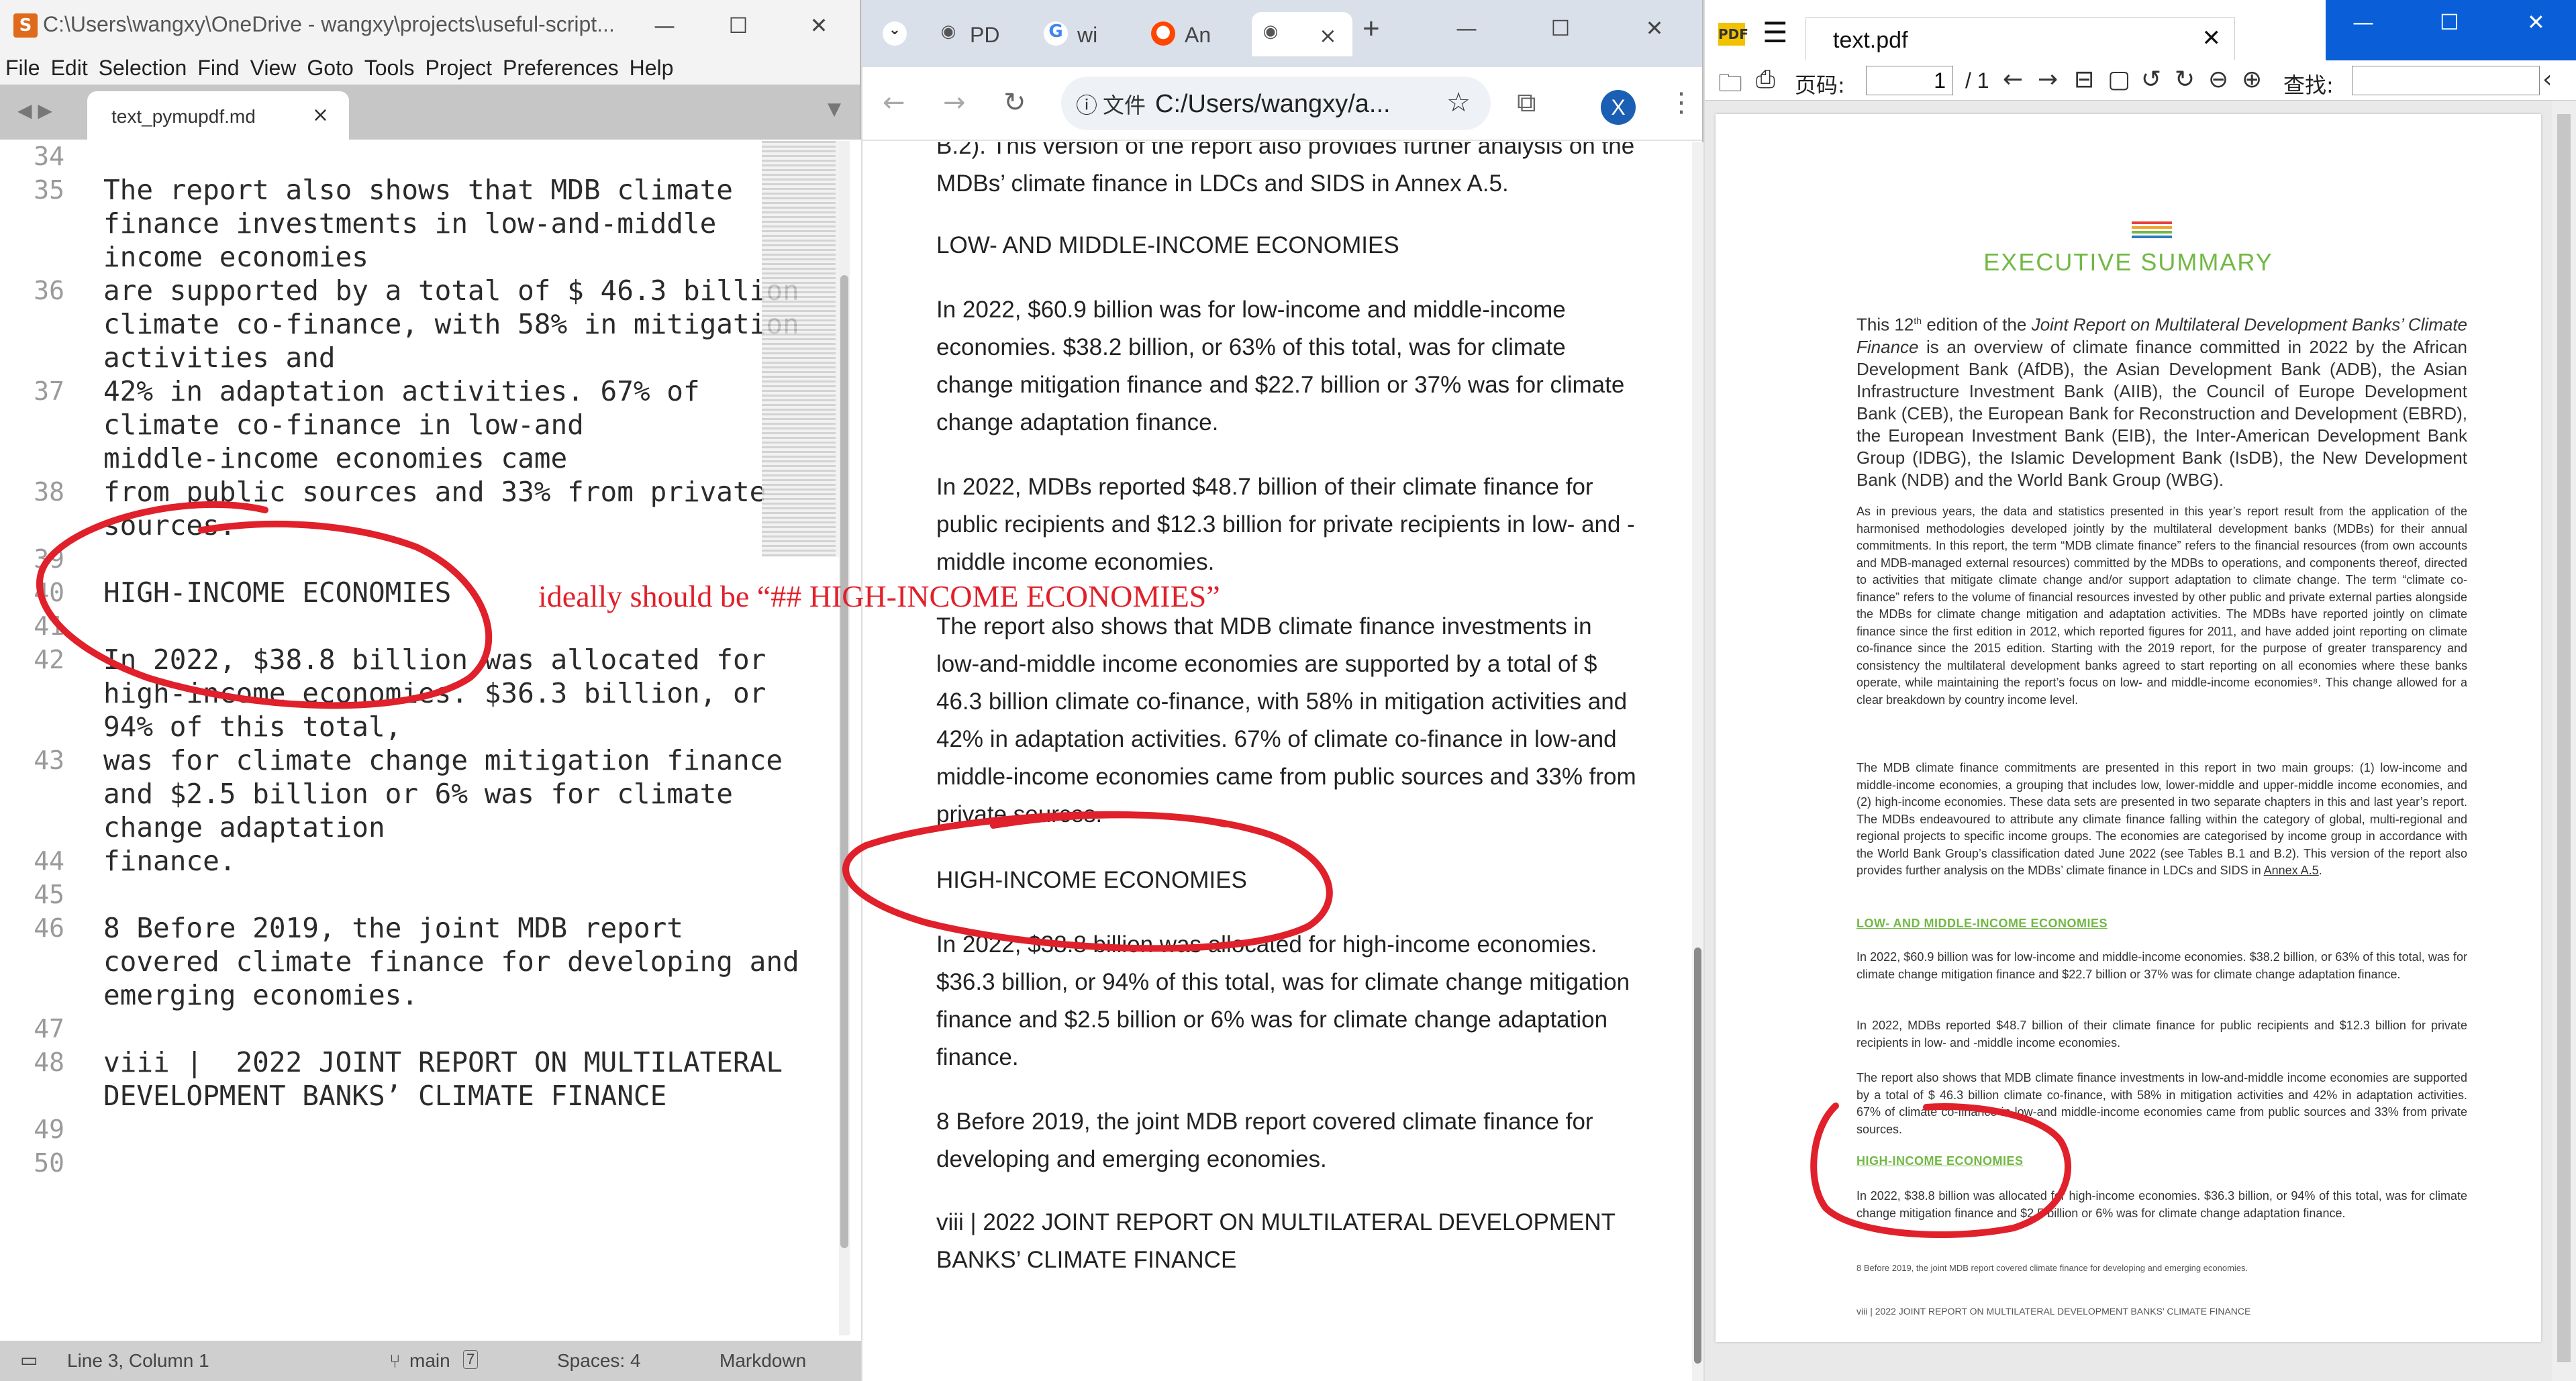 The height and width of the screenshot is (1381, 2576). I want to click on status-position: Line 3, Column 1, so click(138, 1361).